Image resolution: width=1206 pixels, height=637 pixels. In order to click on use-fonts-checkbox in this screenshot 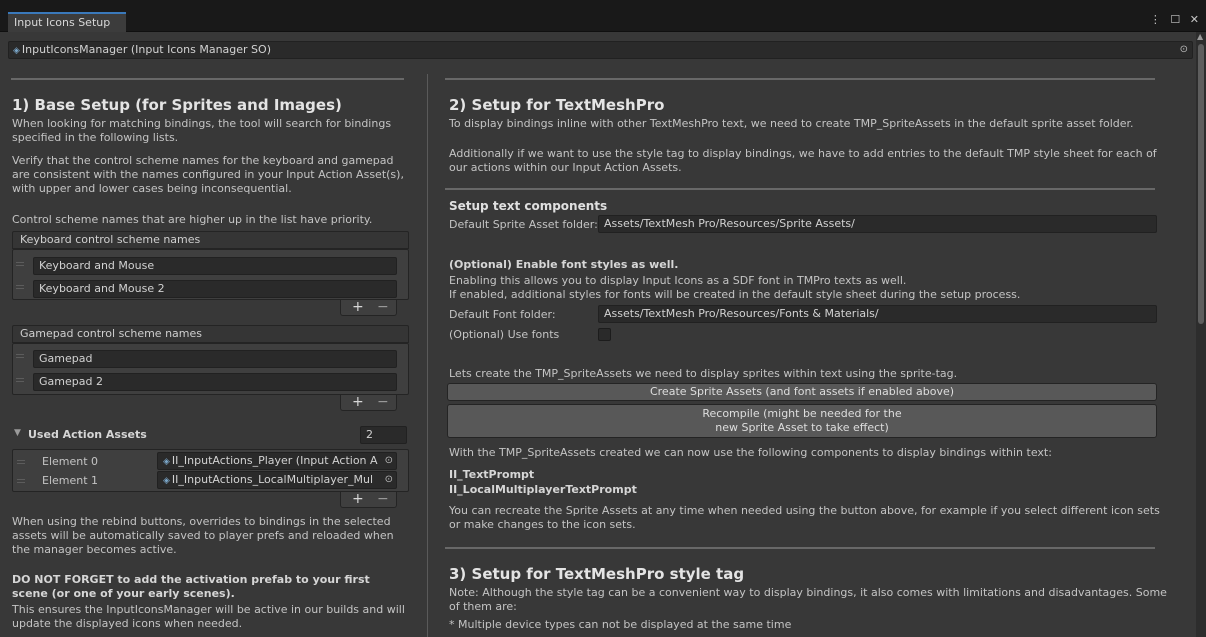, I will do `click(604, 334)`.